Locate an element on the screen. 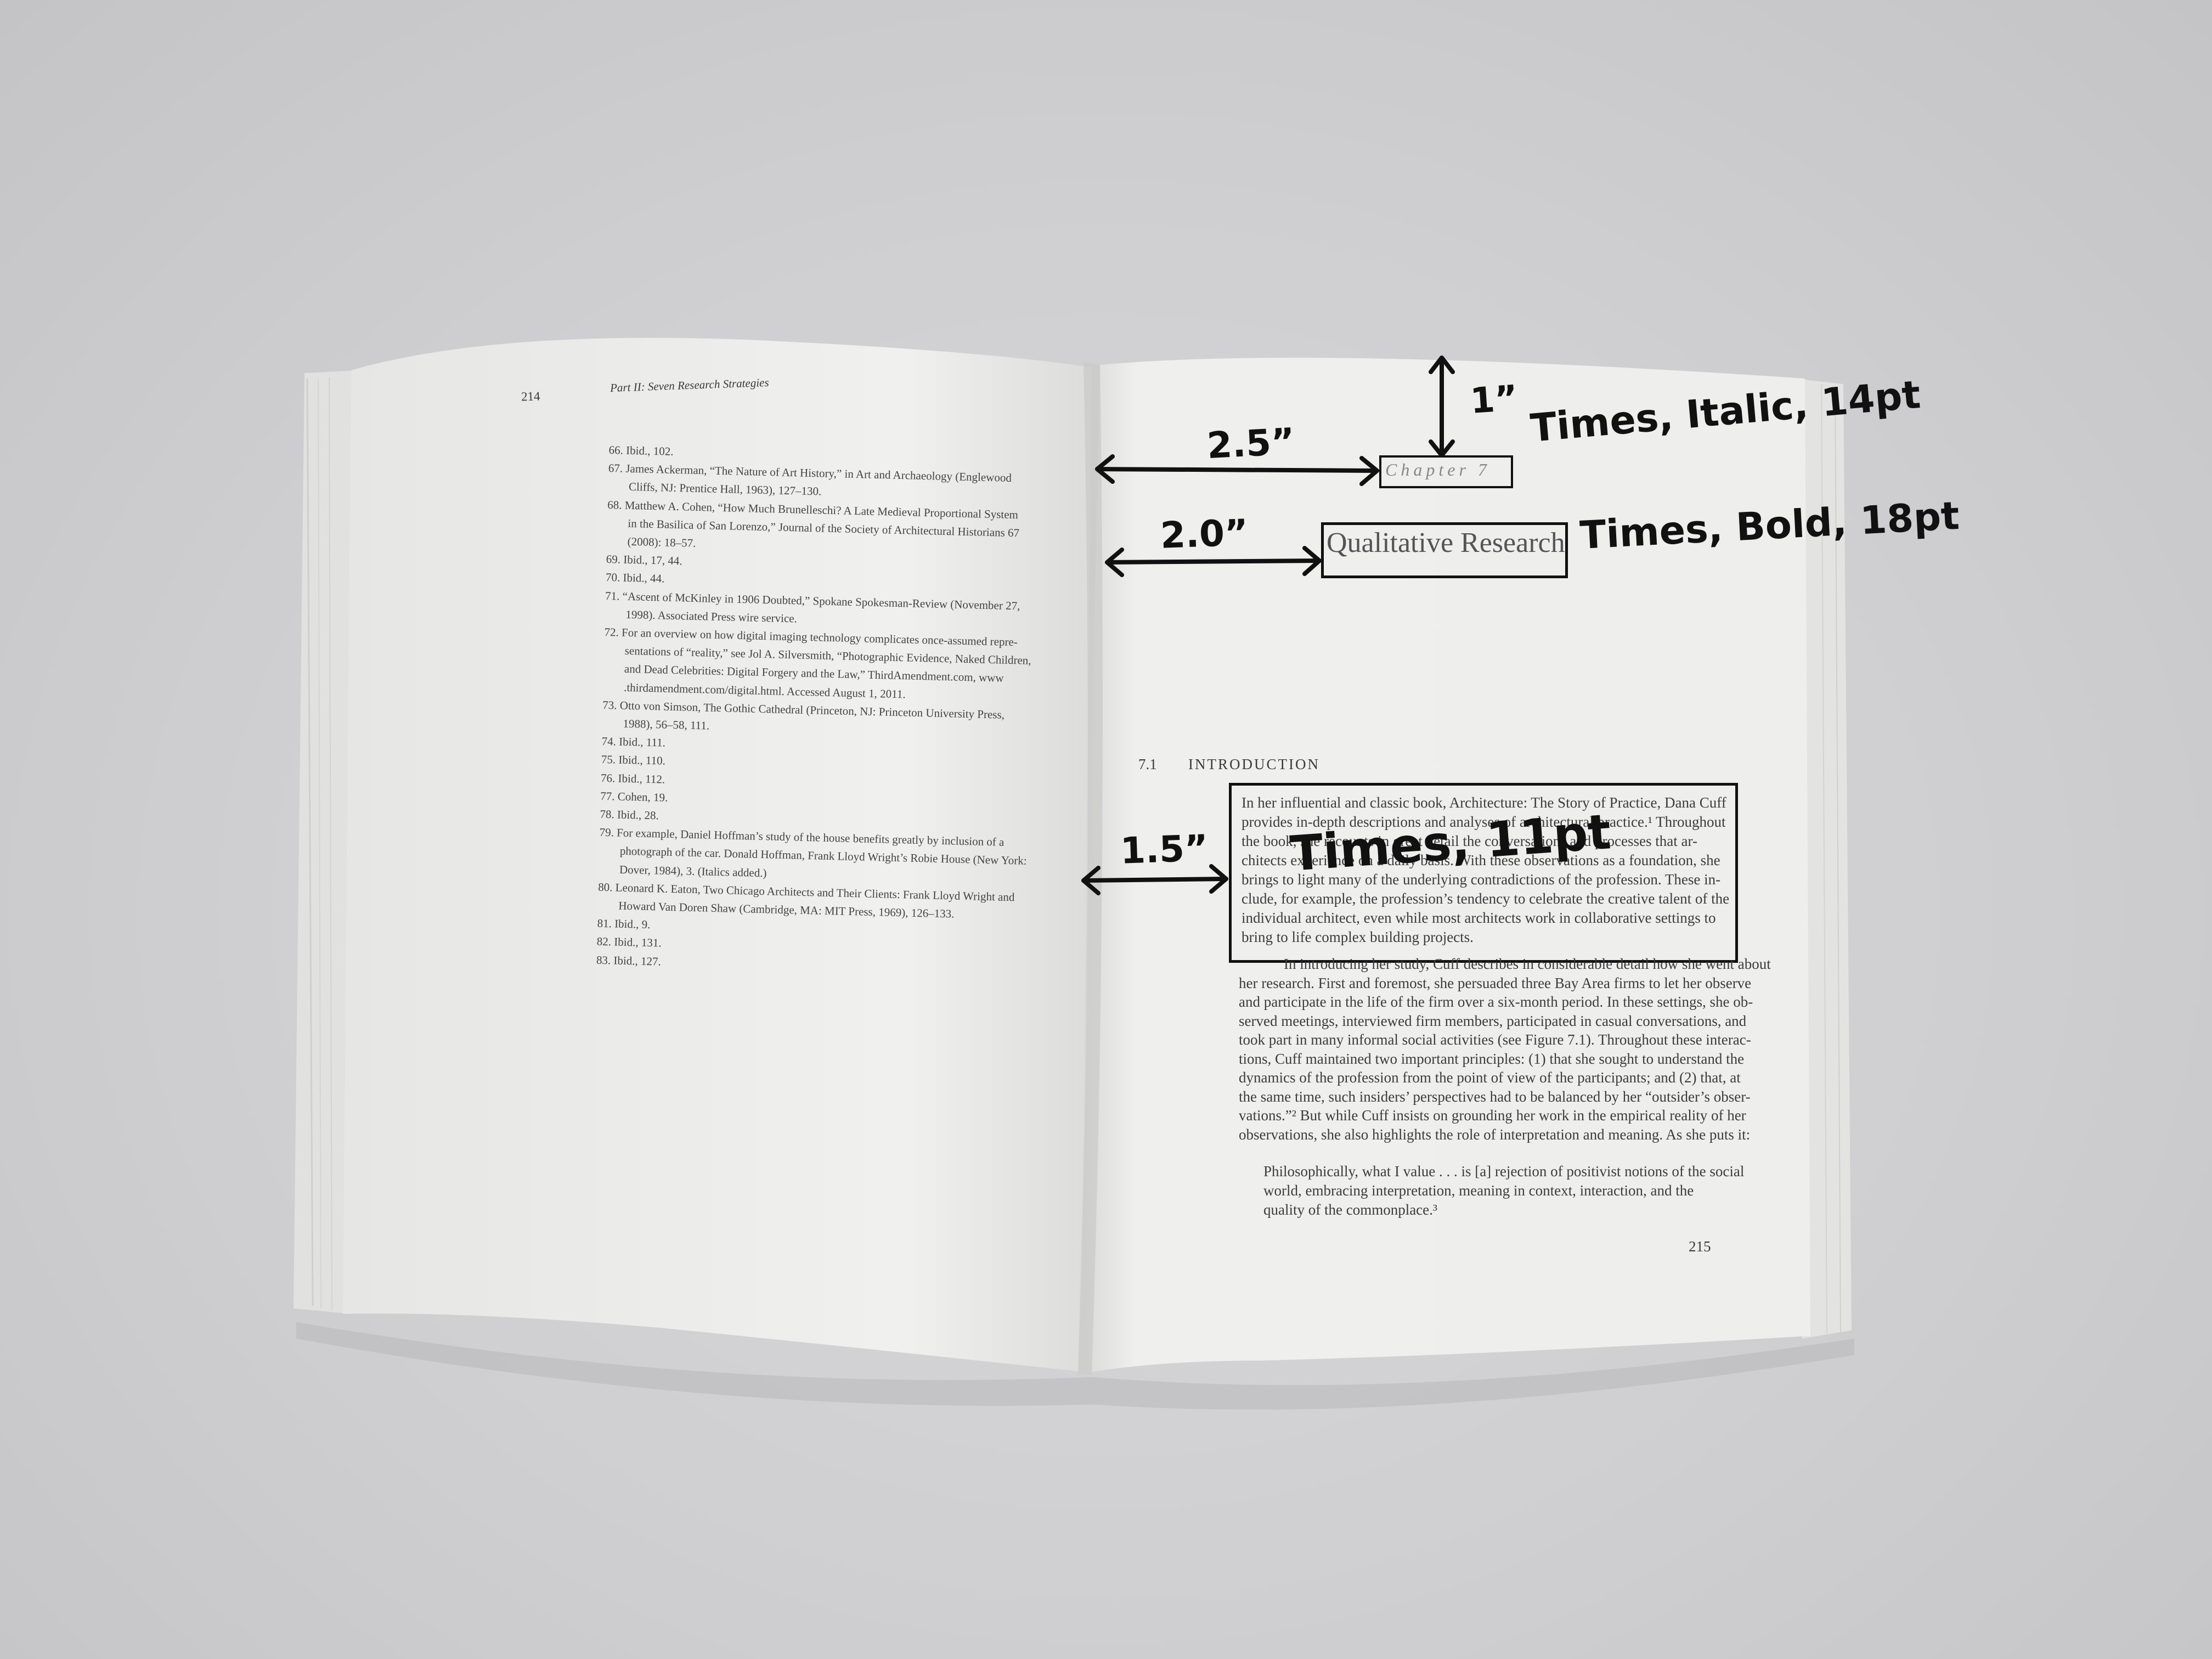  top-margin-arrow is located at coordinates (1442, 407).